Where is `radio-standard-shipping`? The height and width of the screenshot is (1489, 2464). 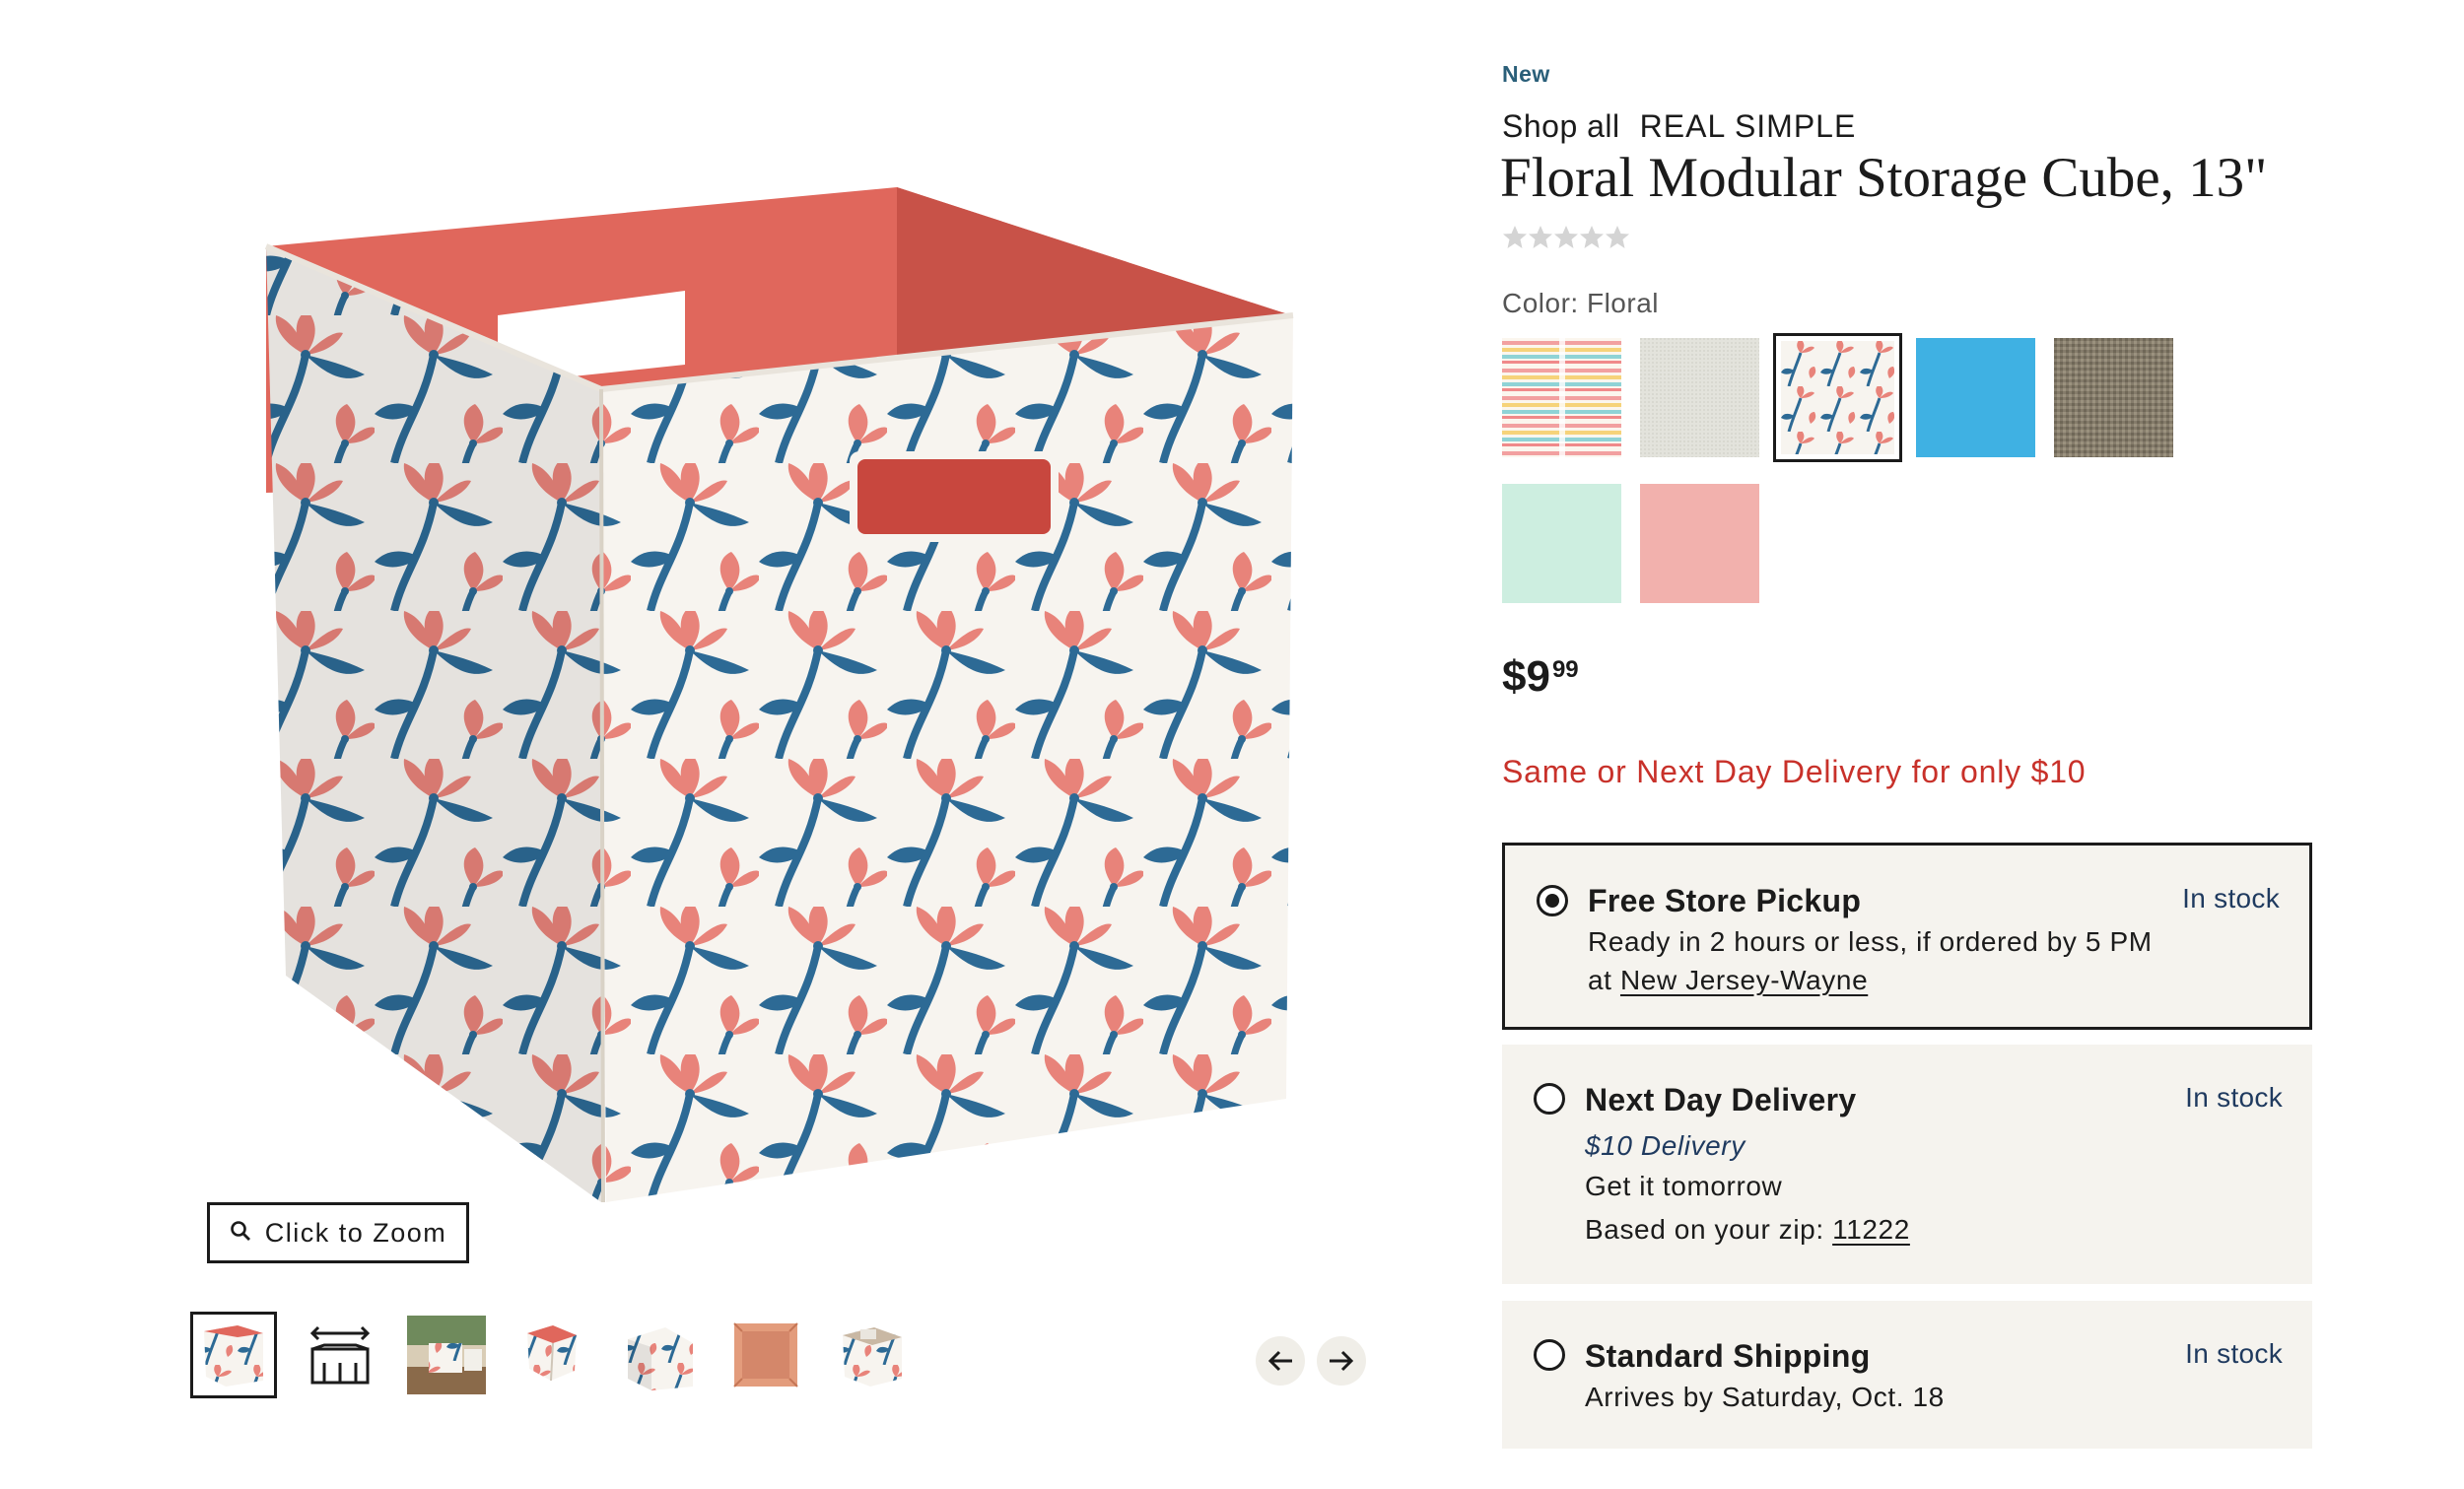 radio-standard-shipping is located at coordinates (1549, 1355).